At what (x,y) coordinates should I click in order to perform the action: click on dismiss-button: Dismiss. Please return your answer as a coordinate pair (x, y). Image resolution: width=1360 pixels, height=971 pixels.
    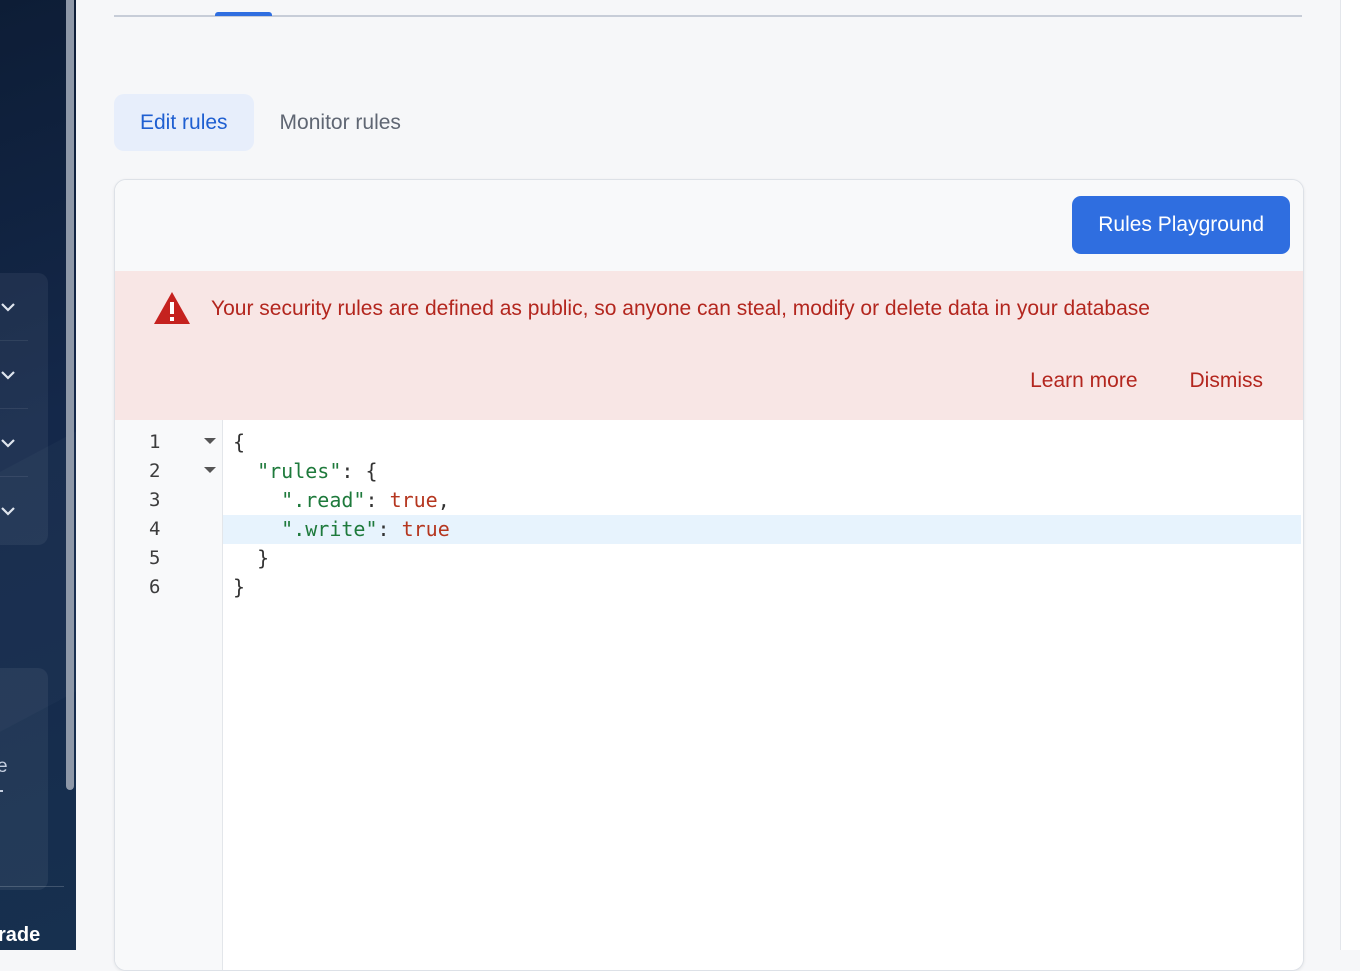
    Looking at the image, I should click on (1227, 381).